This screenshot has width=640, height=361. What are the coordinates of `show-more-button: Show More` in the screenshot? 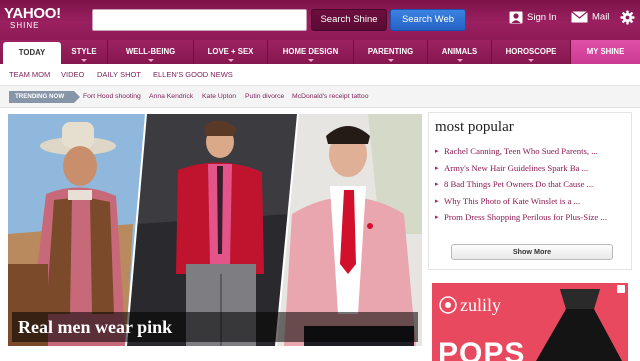 It's located at (532, 252).